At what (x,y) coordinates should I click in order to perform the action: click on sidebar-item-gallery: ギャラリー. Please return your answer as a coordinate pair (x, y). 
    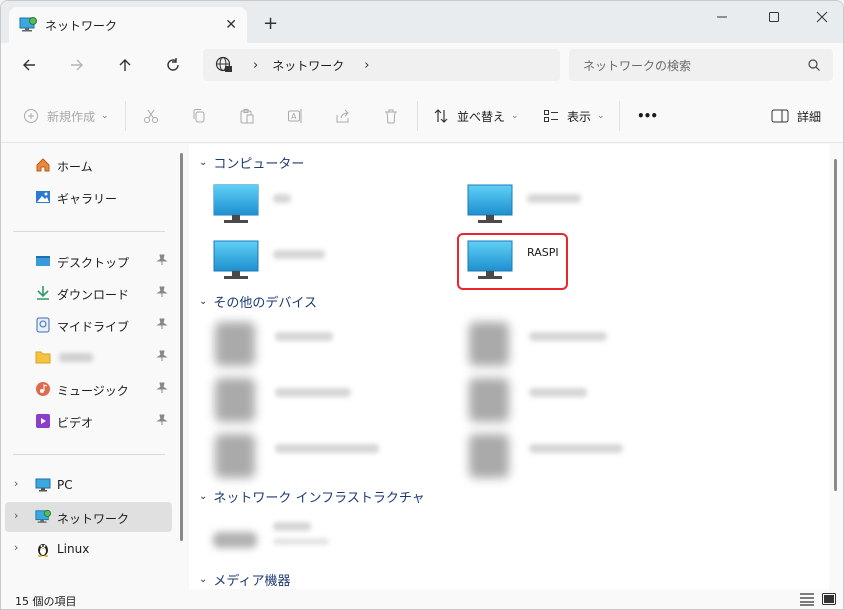
    Looking at the image, I should click on (88, 197).